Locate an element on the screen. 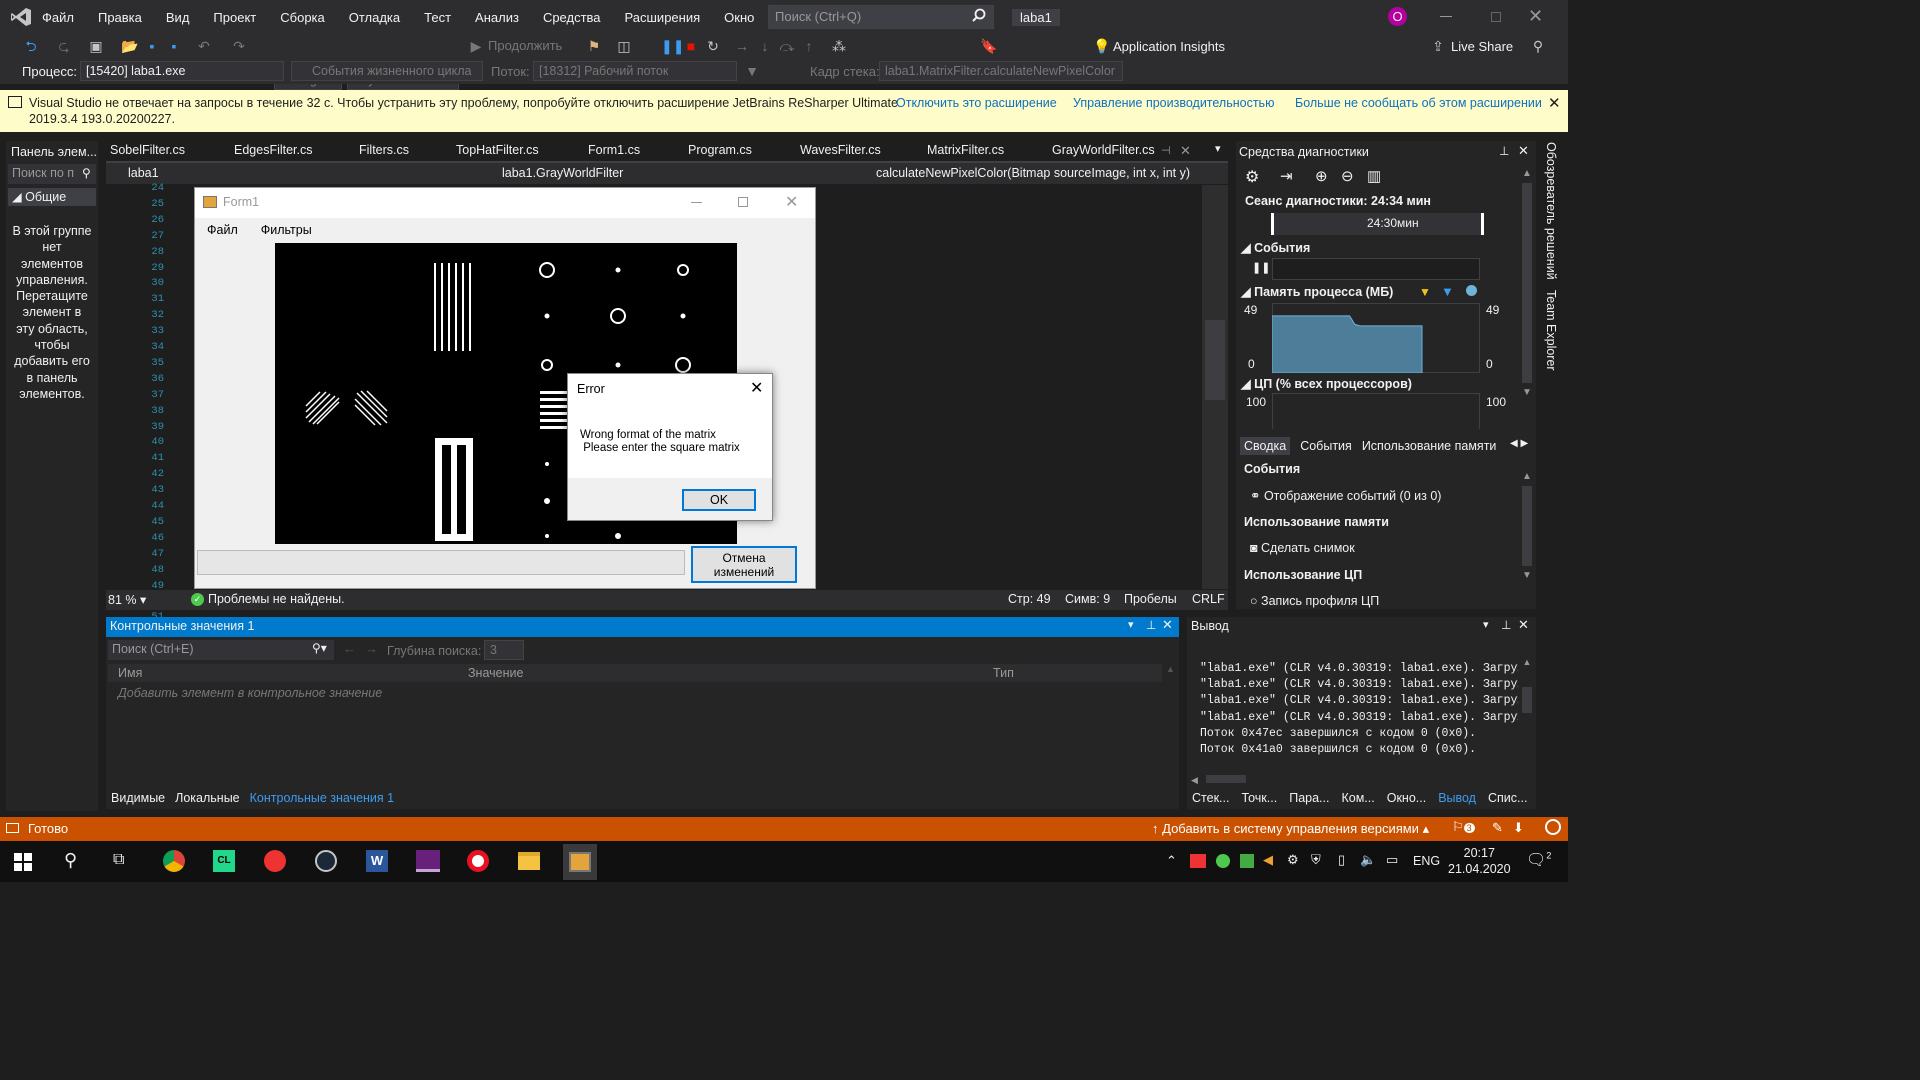 The height and width of the screenshot is (1080, 1920). whitespace-indicator: Пробелы is located at coordinates (1150, 599).